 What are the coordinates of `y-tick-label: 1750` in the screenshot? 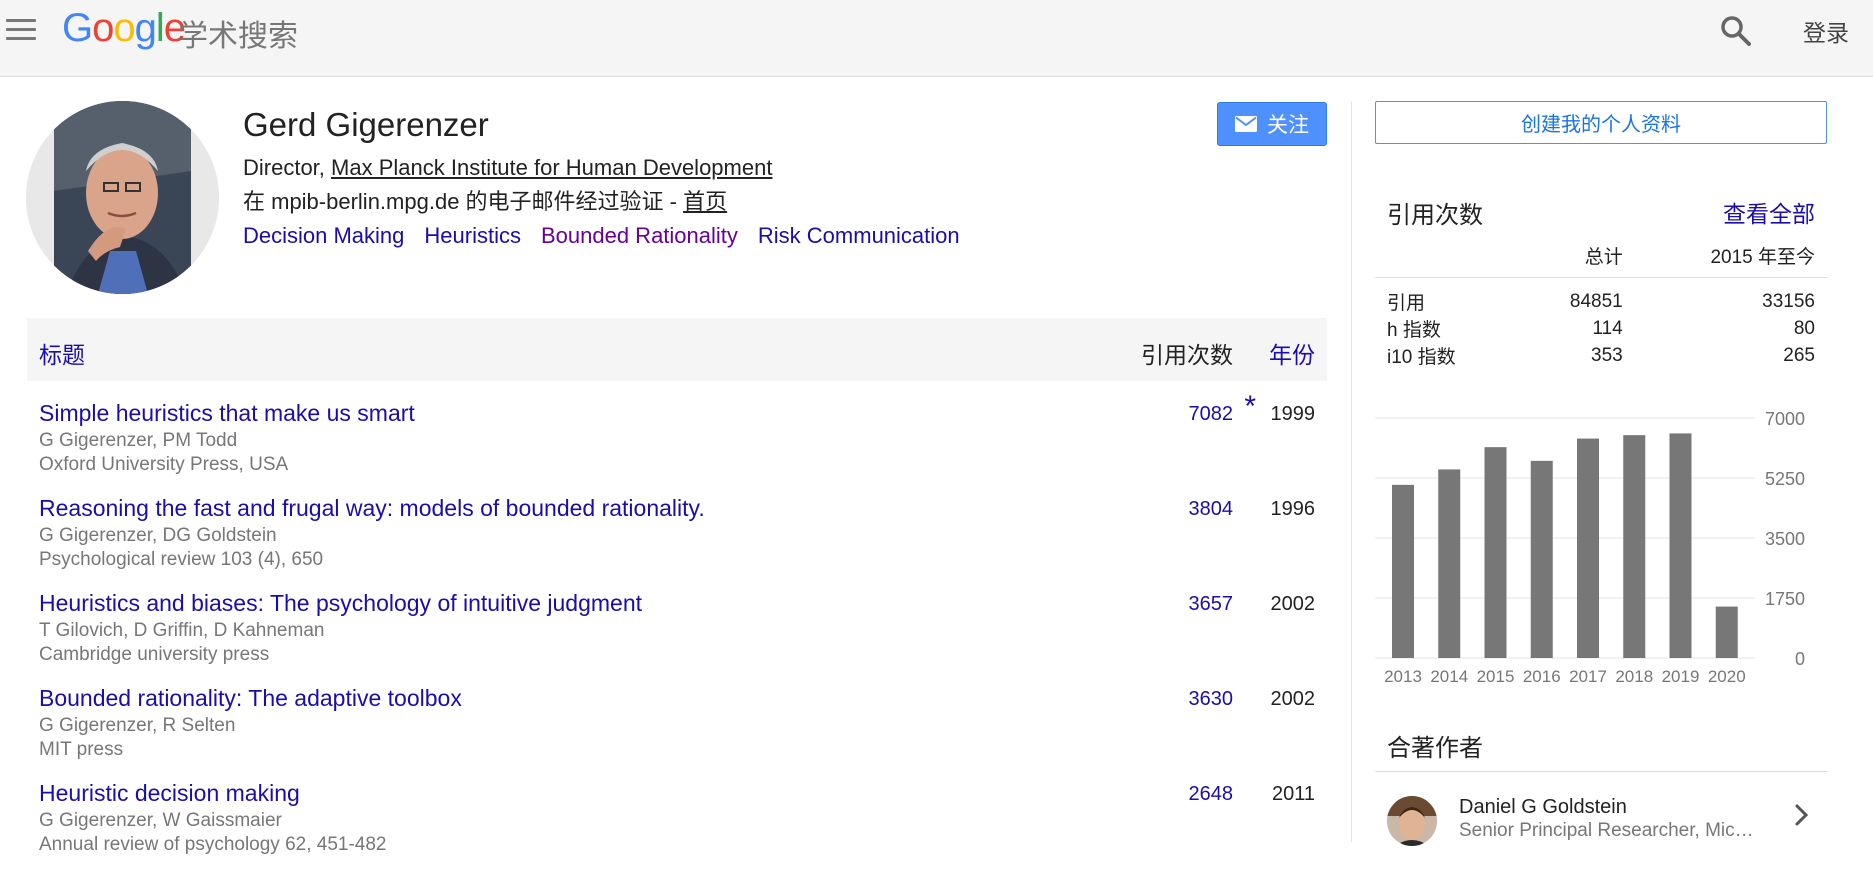 It's located at (1785, 599).